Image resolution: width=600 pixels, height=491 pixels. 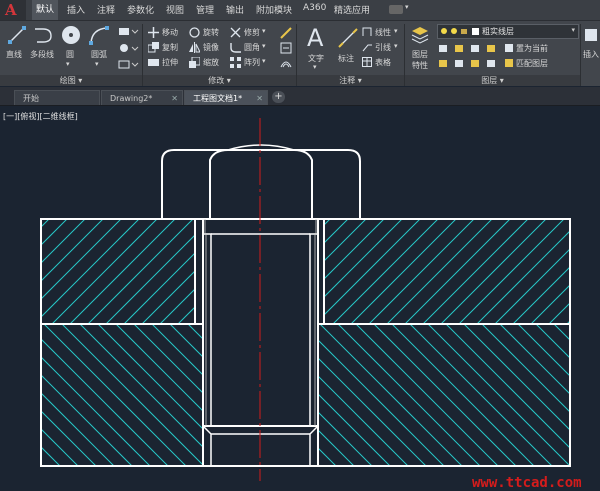 What do you see at coordinates (14, 54) in the screenshot?
I see `line-label: 直线` at bounding box center [14, 54].